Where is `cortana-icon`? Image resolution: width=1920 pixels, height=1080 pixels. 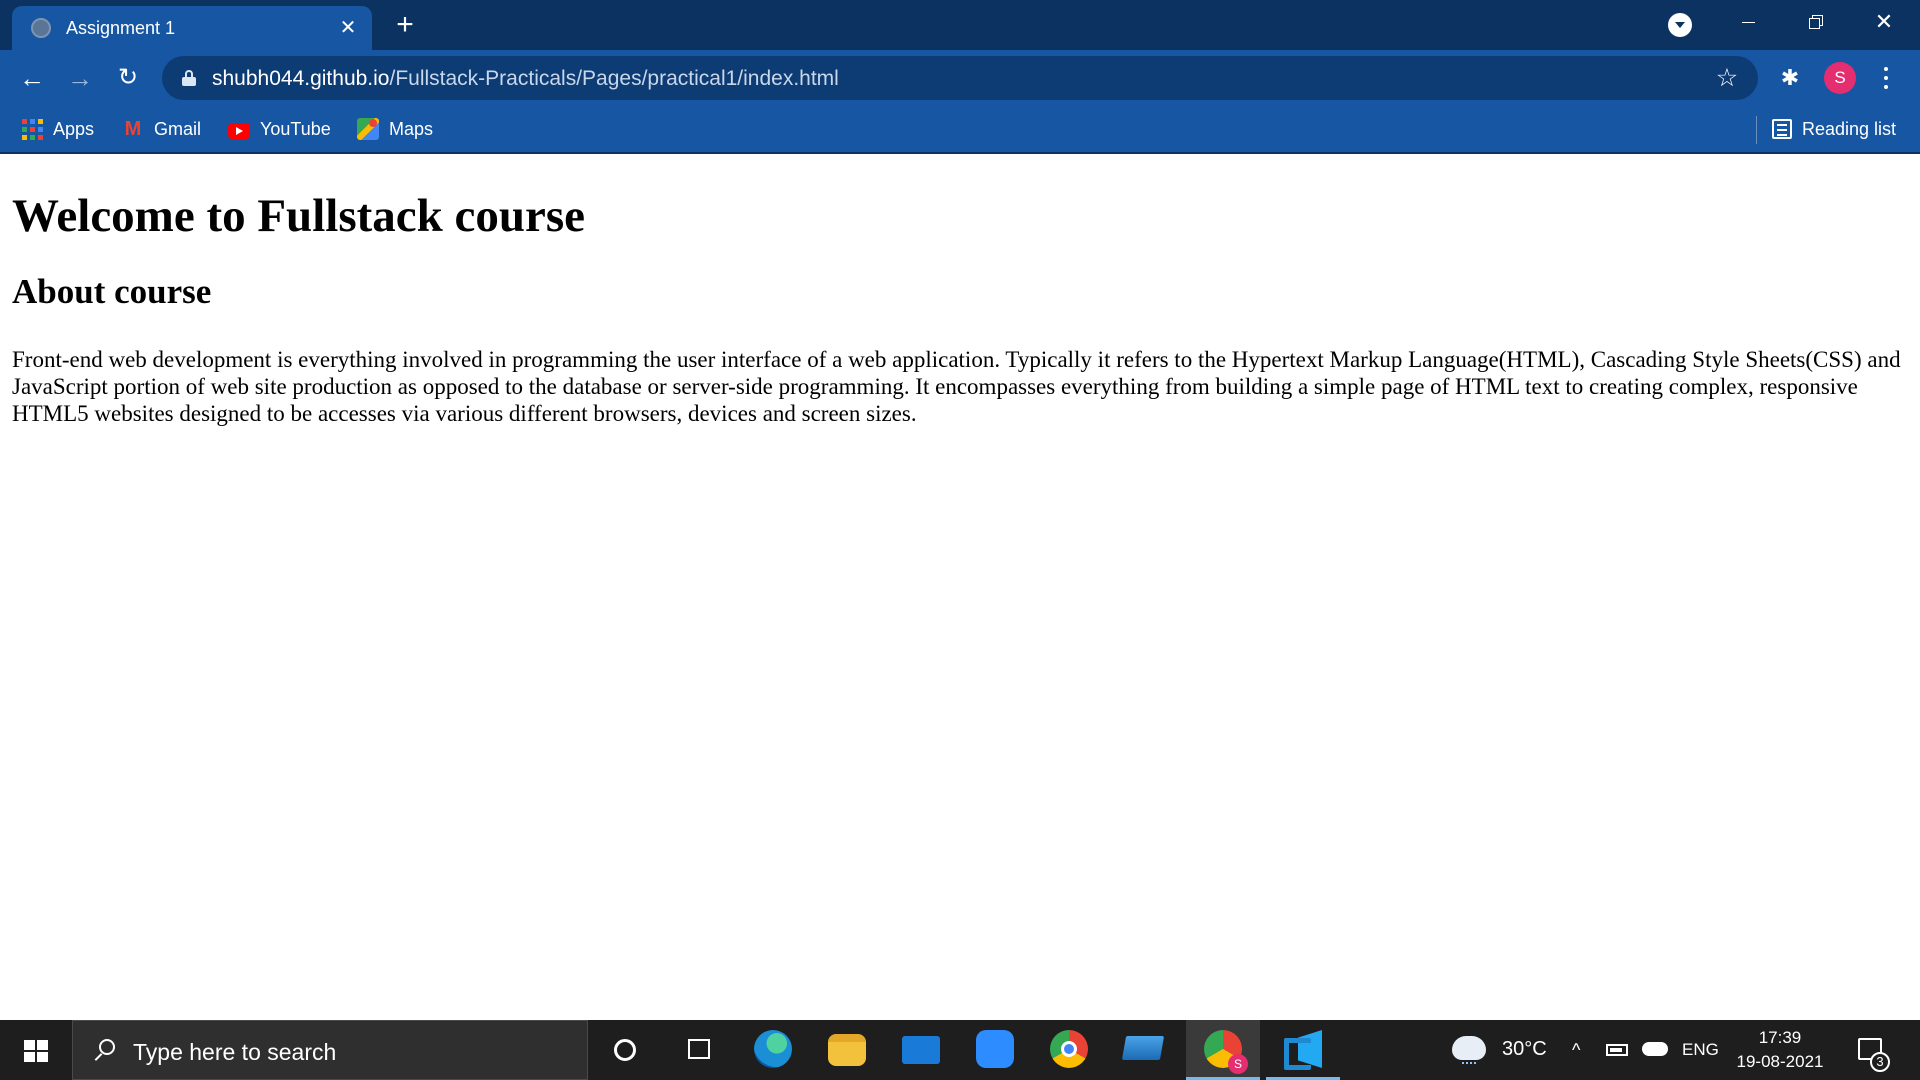 cortana-icon is located at coordinates (625, 1050).